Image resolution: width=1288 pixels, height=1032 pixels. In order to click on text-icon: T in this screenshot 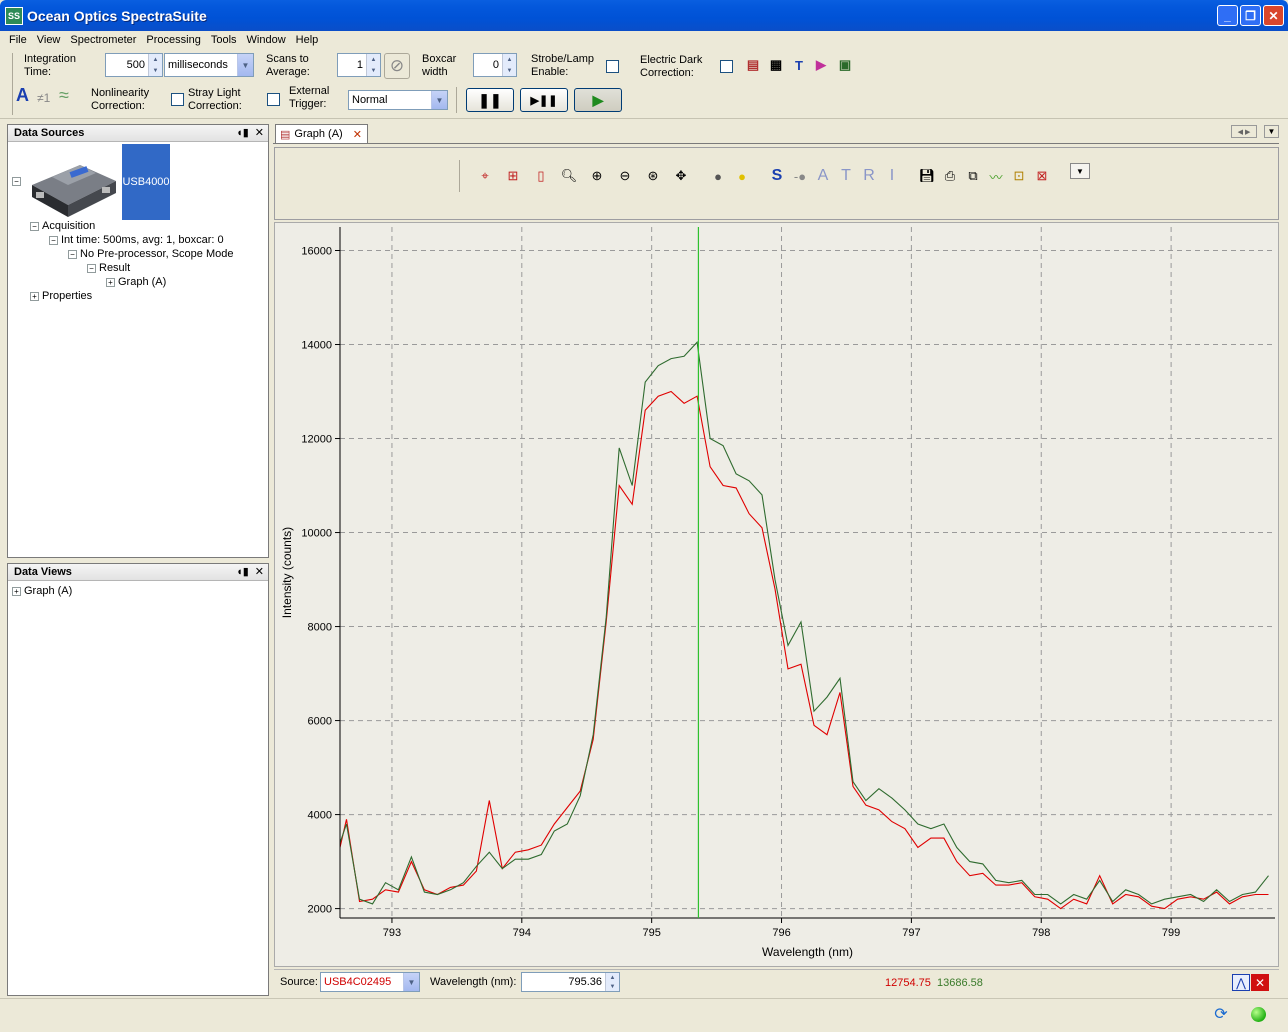, I will do `click(799, 65)`.